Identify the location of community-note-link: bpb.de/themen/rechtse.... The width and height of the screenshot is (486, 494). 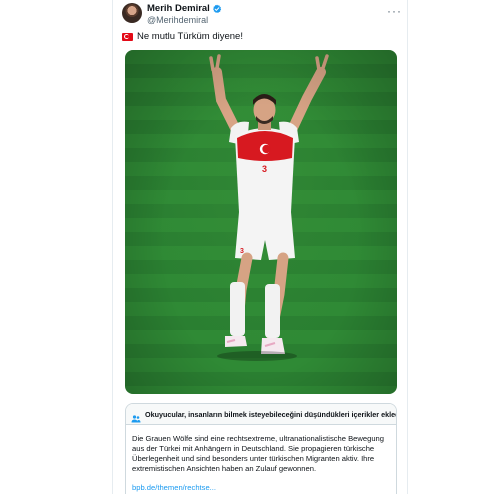
(261, 483).